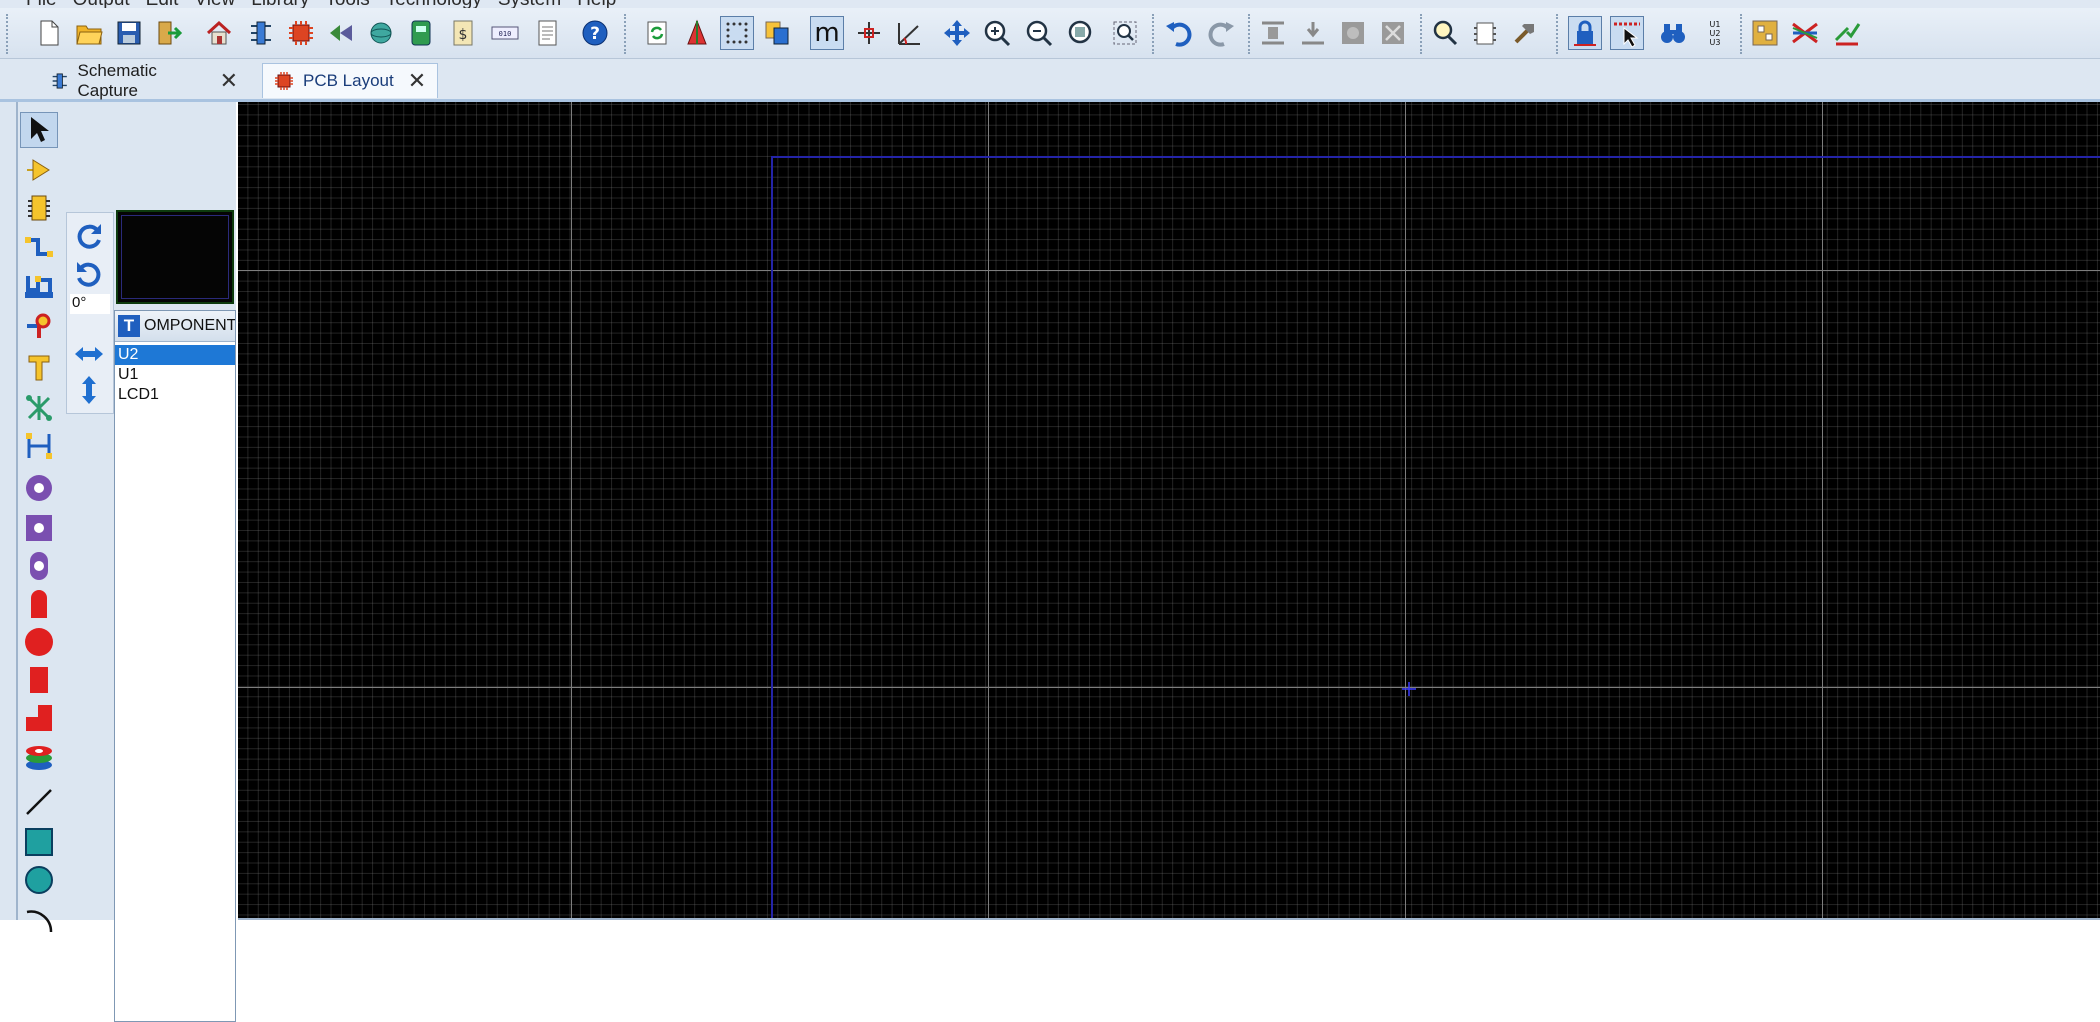 The image size is (2100, 1022). What do you see at coordinates (39, 802) in the screenshot?
I see `line-mode-icon` at bounding box center [39, 802].